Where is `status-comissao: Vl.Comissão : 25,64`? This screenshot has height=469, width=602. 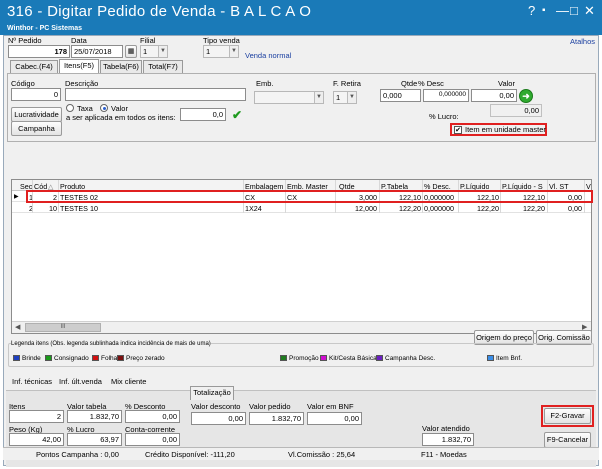
status-comissao: Vl.Comissão : 25,64 is located at coordinates (322, 454).